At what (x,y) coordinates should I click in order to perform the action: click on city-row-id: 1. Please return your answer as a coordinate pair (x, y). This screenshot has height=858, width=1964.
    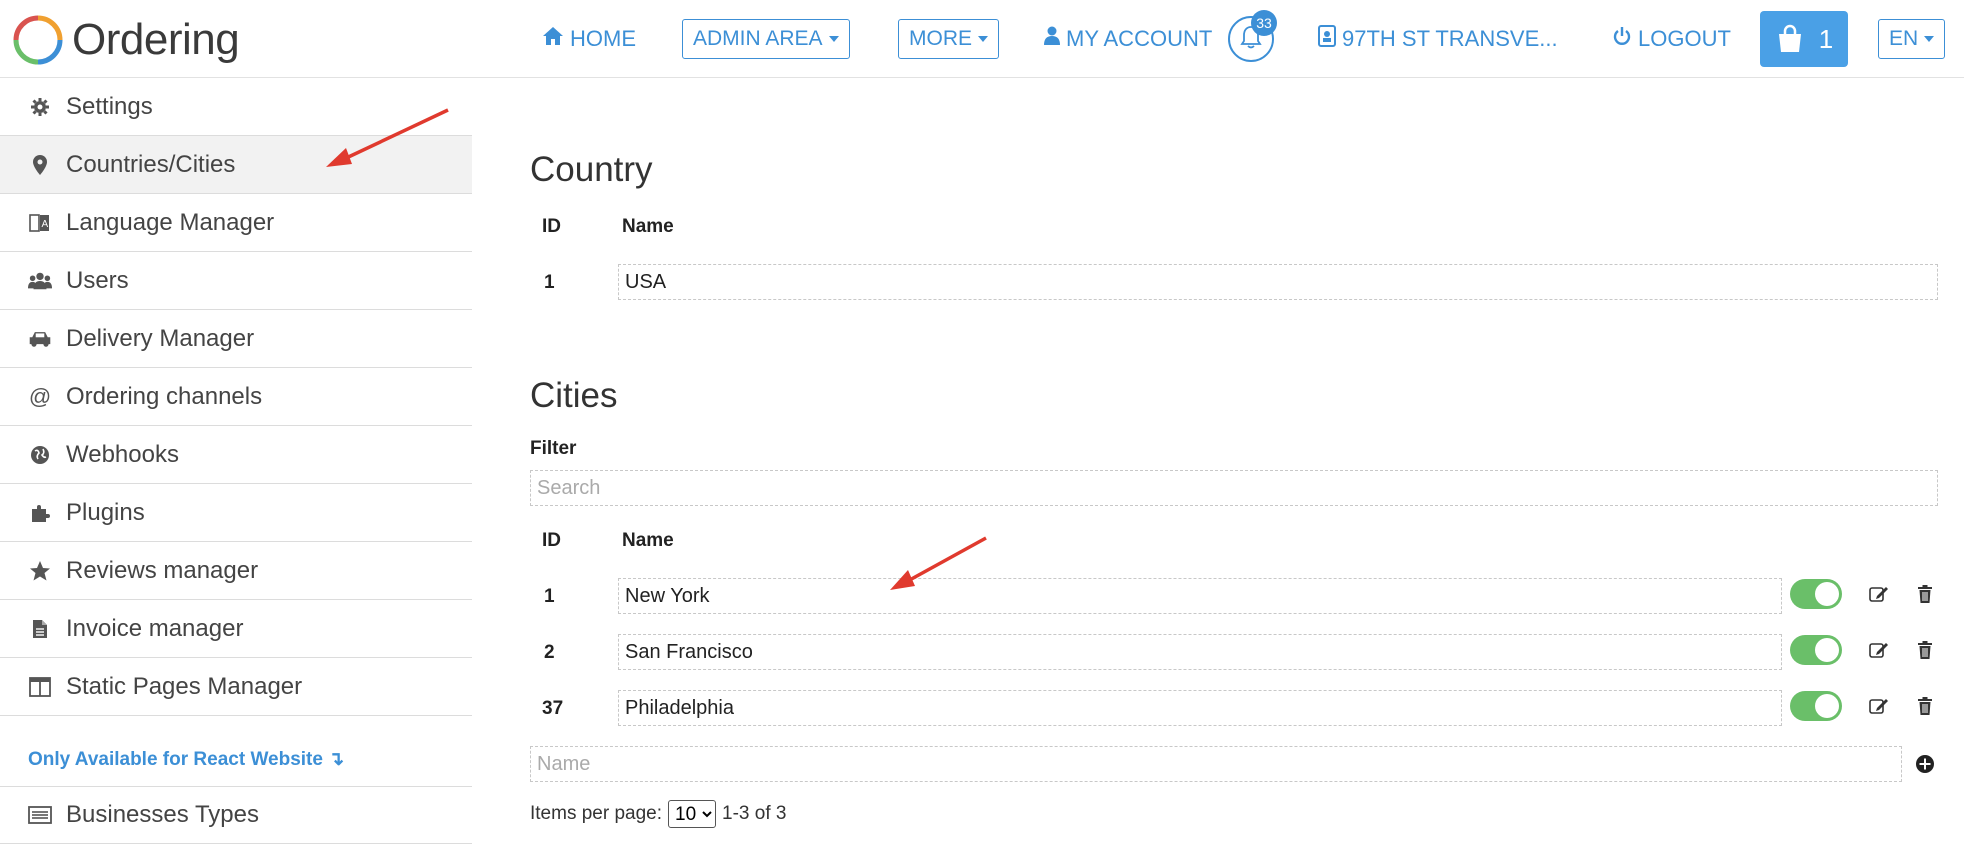
    Looking at the image, I should click on (549, 596).